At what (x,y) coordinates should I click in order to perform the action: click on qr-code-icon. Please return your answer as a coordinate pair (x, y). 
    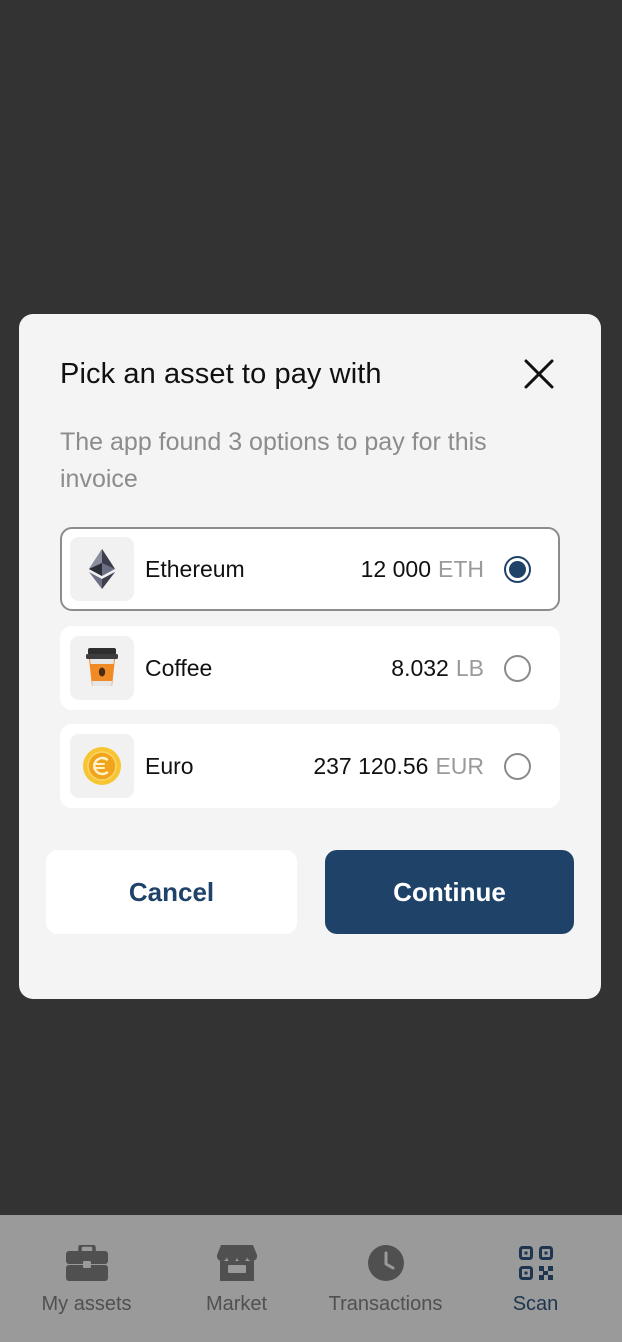
    Looking at the image, I should click on (535, 1263).